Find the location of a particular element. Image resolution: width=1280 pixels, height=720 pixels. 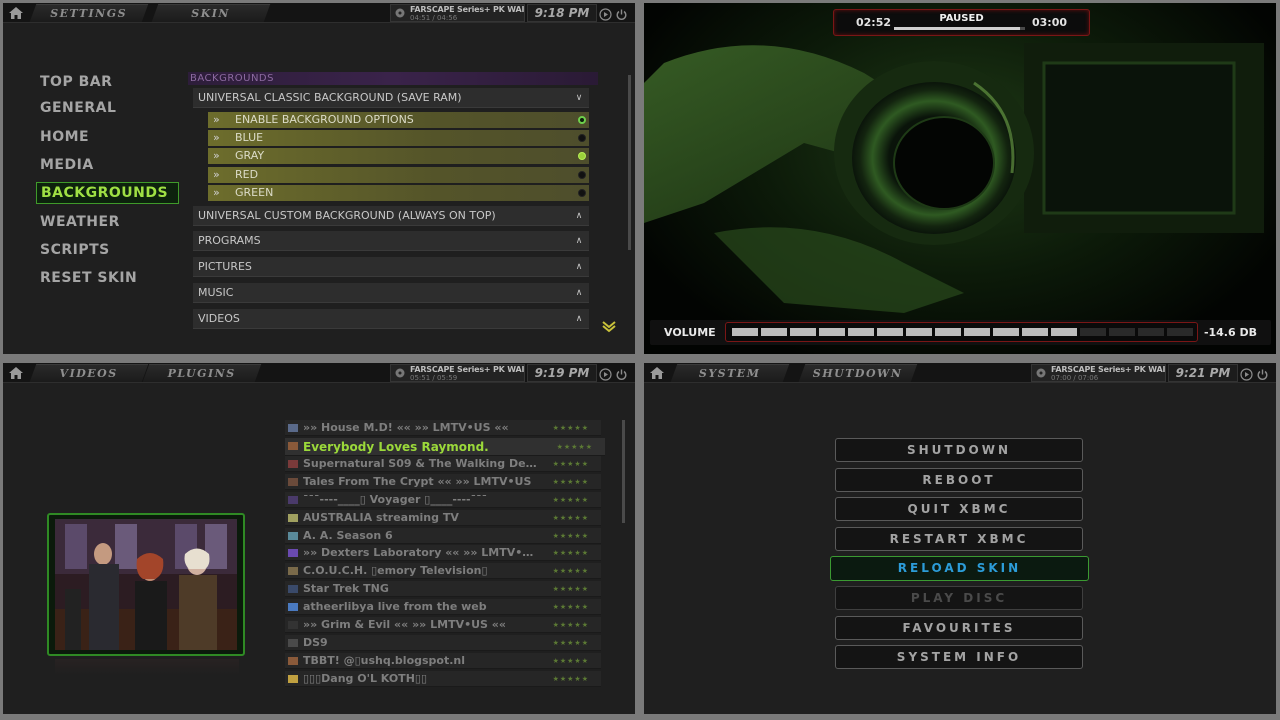

play-disc-button: PLAY DISC is located at coordinates (959, 598).